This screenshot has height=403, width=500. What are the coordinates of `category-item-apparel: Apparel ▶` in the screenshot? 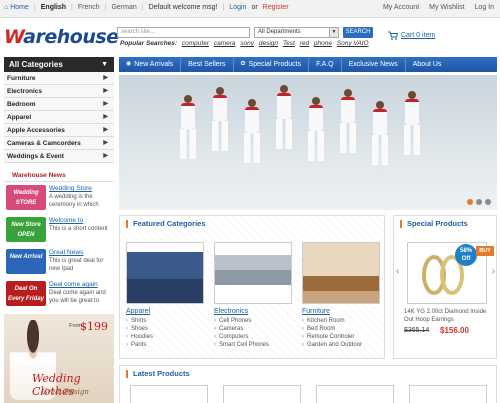 It's located at (59, 117).